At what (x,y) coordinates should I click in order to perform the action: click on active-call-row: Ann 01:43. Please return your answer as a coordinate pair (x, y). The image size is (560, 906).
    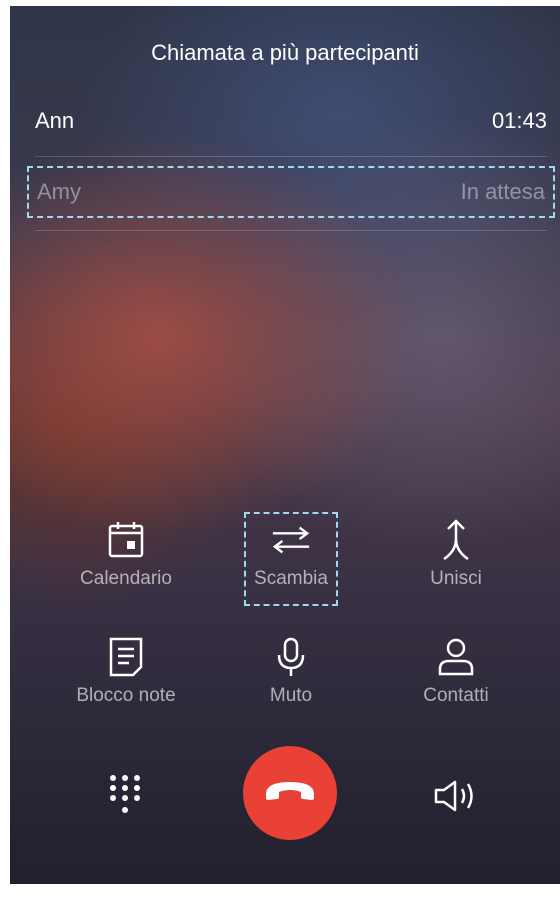
    Looking at the image, I should click on (291, 121).